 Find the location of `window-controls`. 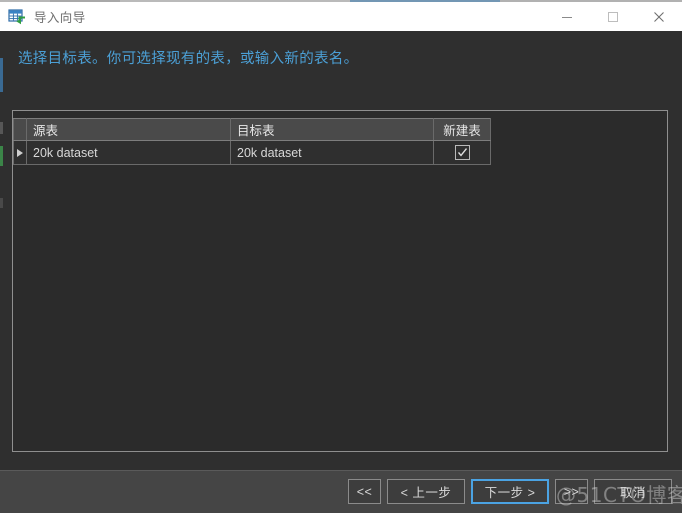

window-controls is located at coordinates (613, 16).